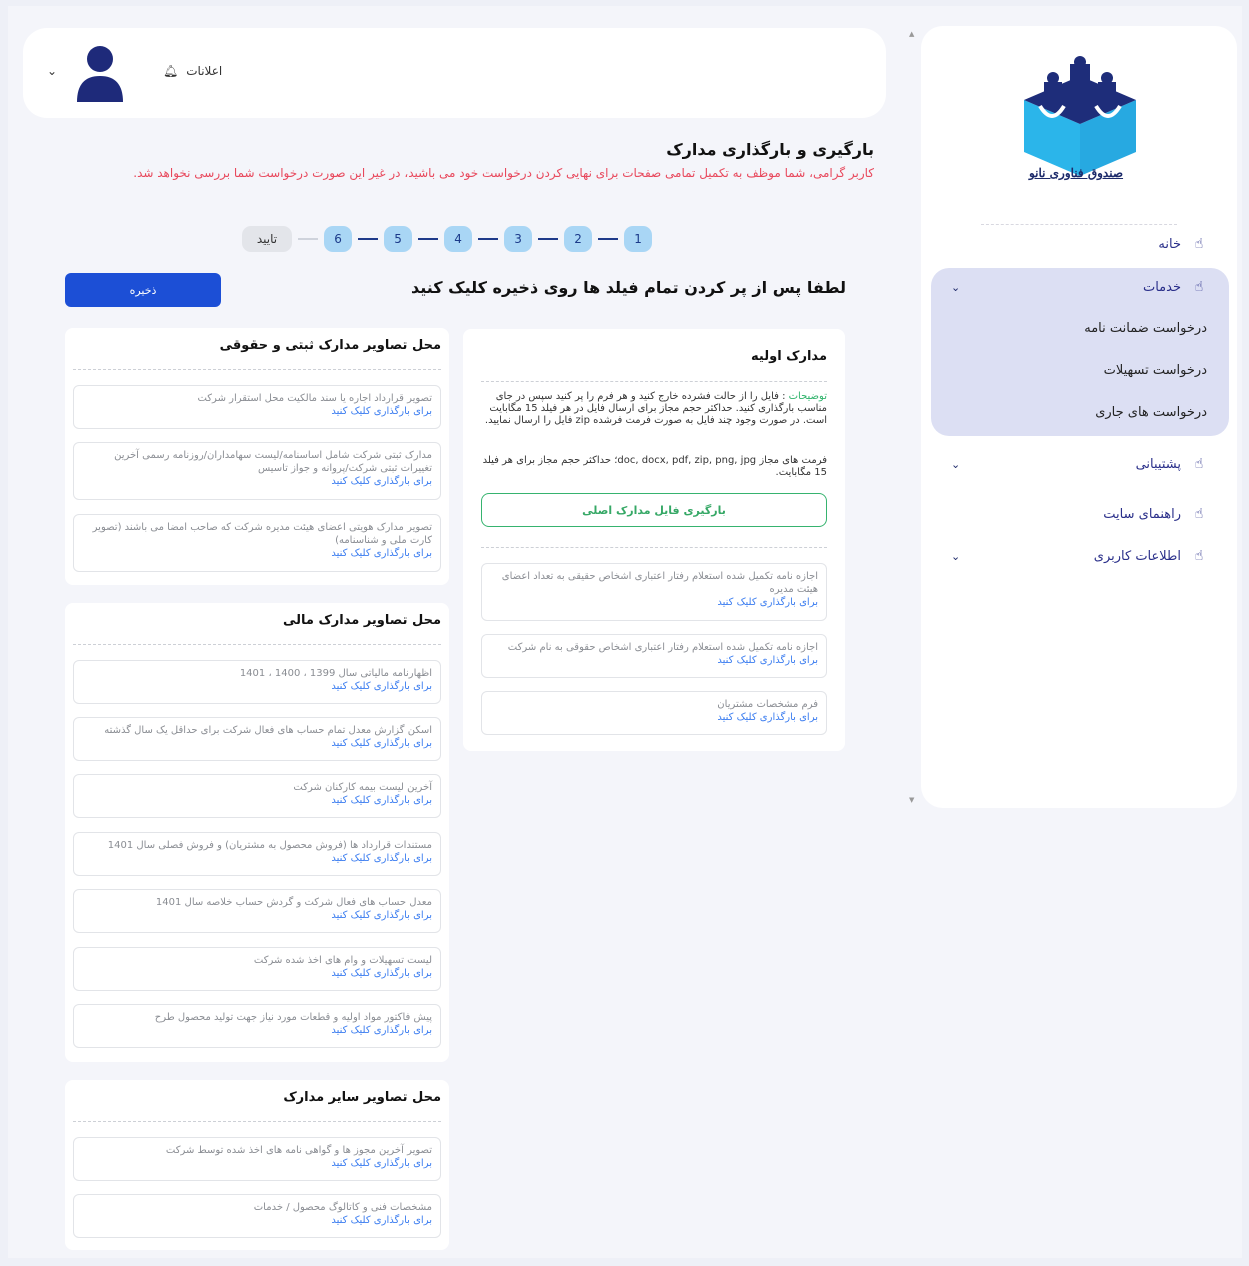 Image resolution: width=1249 pixels, height=1266 pixels. What do you see at coordinates (1079, 556) in the screenshot?
I see `sidebar-item-profile: ☝ اطلاعات کاربری ⌄` at bounding box center [1079, 556].